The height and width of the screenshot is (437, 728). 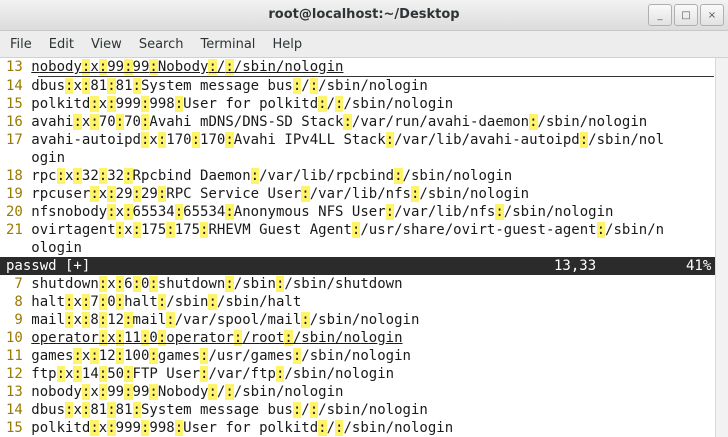 What do you see at coordinates (226, 44) in the screenshot?
I see `menu-terminal: Terminal` at bounding box center [226, 44].